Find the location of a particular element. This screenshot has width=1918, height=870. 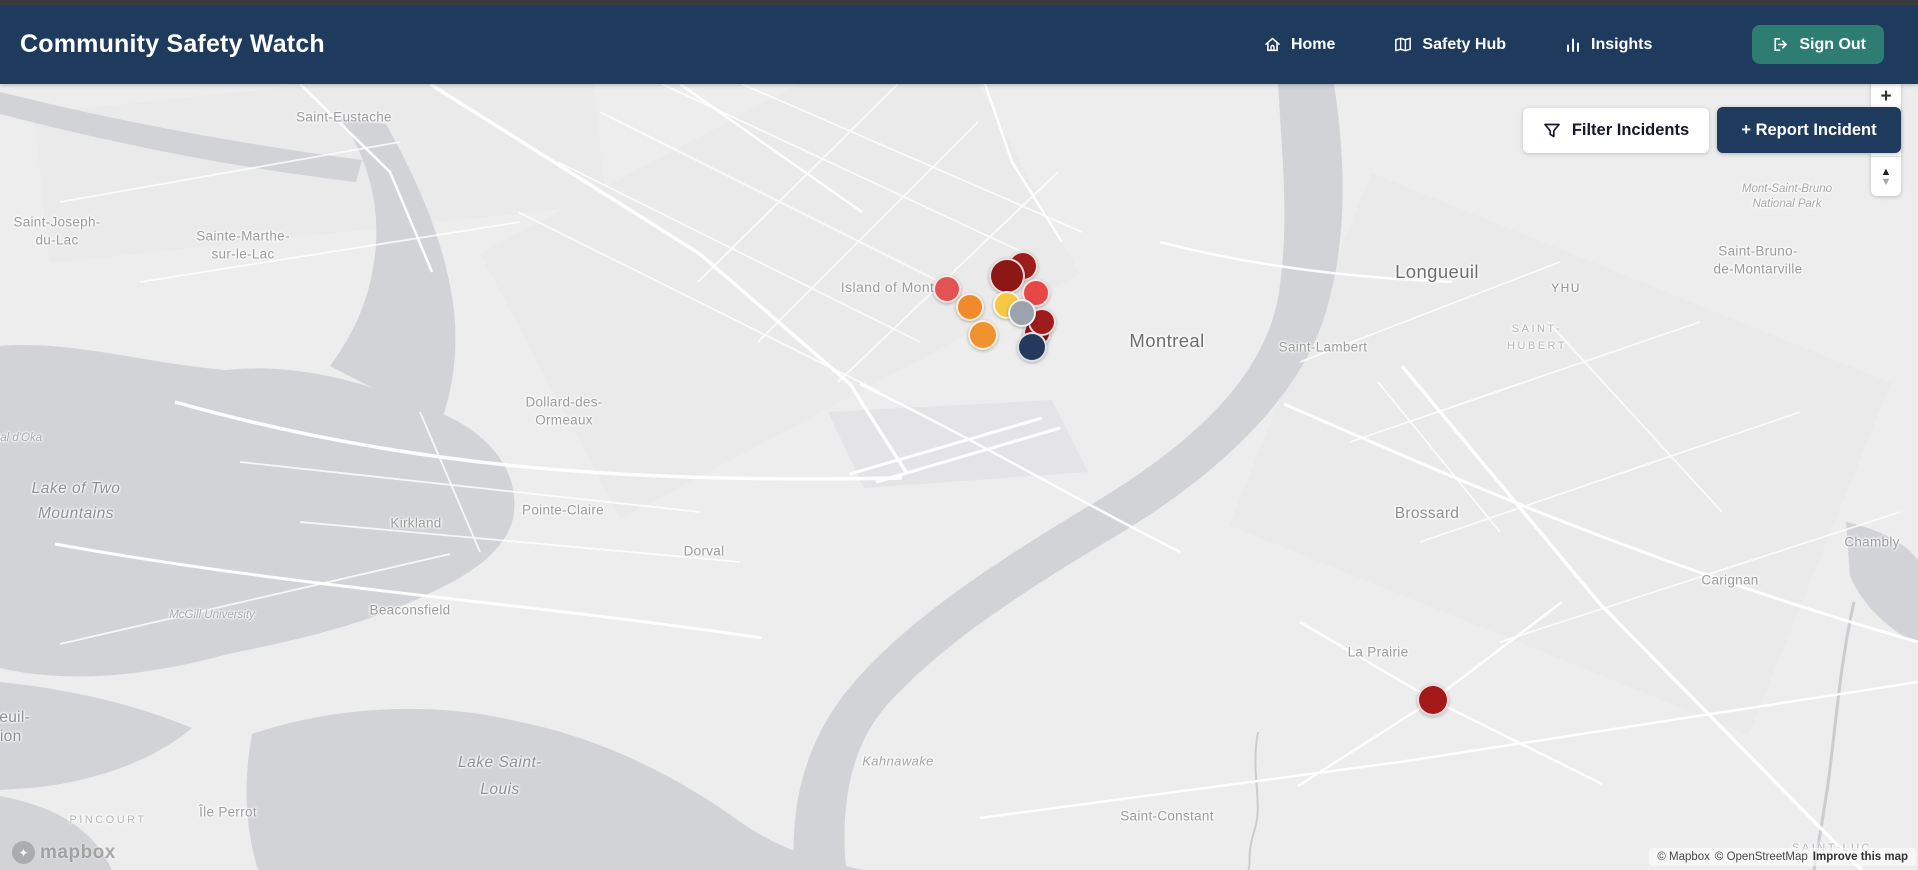

nav-label-safety-hub: Safety Hub is located at coordinates (1464, 44).